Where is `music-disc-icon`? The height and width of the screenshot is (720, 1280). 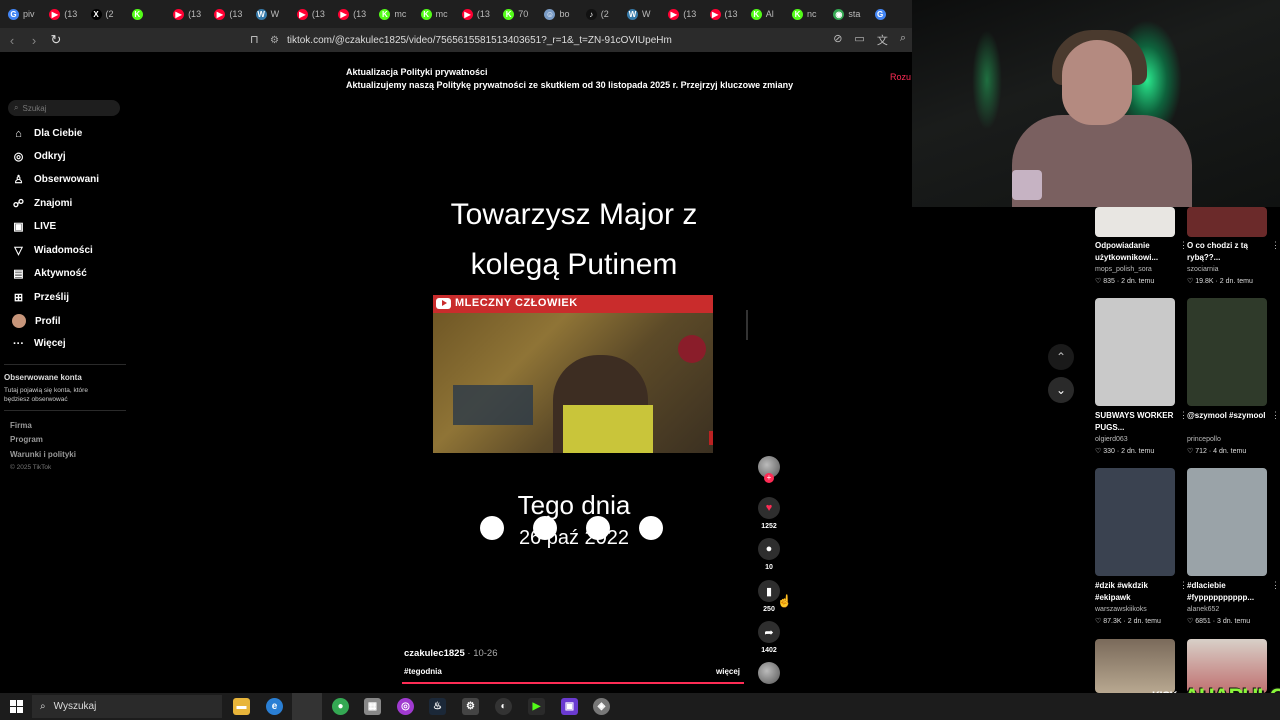 music-disc-icon is located at coordinates (769, 673).